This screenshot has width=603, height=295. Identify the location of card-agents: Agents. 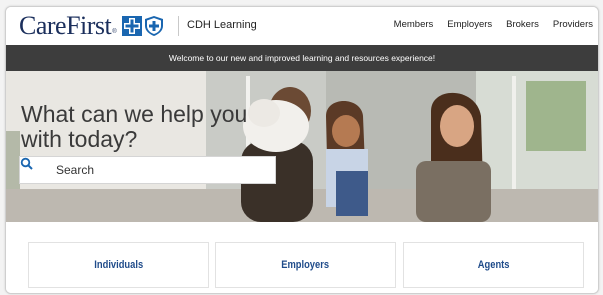
(493, 265).